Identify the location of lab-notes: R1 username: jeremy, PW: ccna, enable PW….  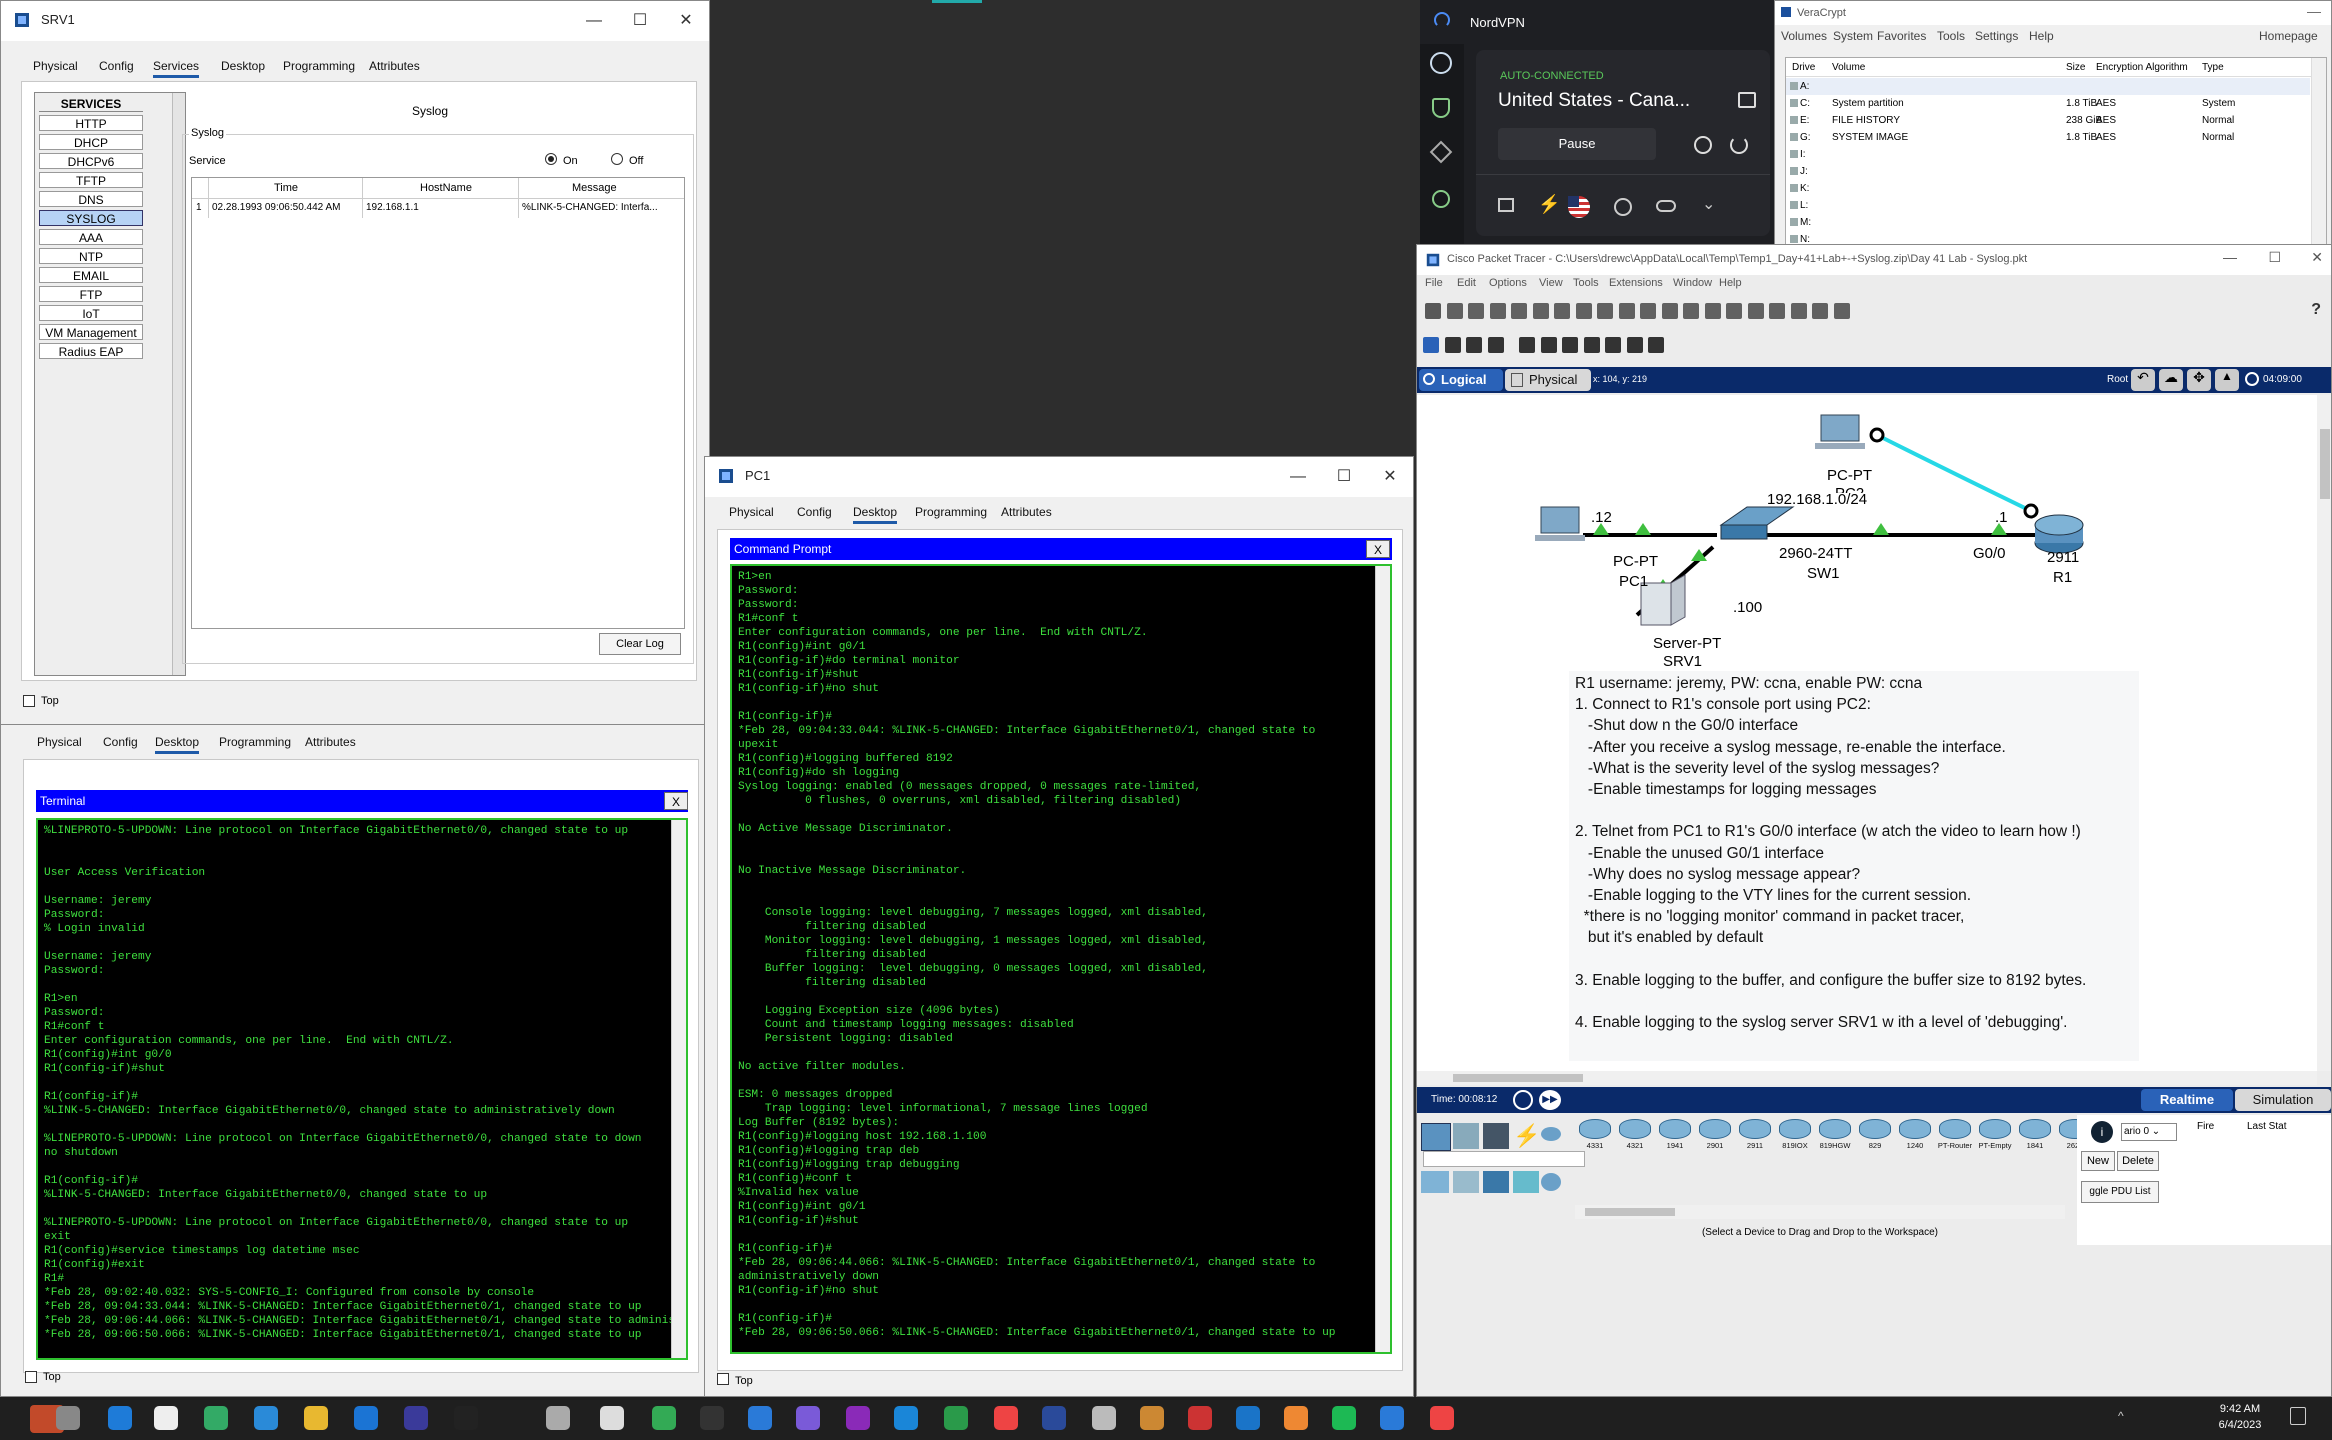
(1854, 866).